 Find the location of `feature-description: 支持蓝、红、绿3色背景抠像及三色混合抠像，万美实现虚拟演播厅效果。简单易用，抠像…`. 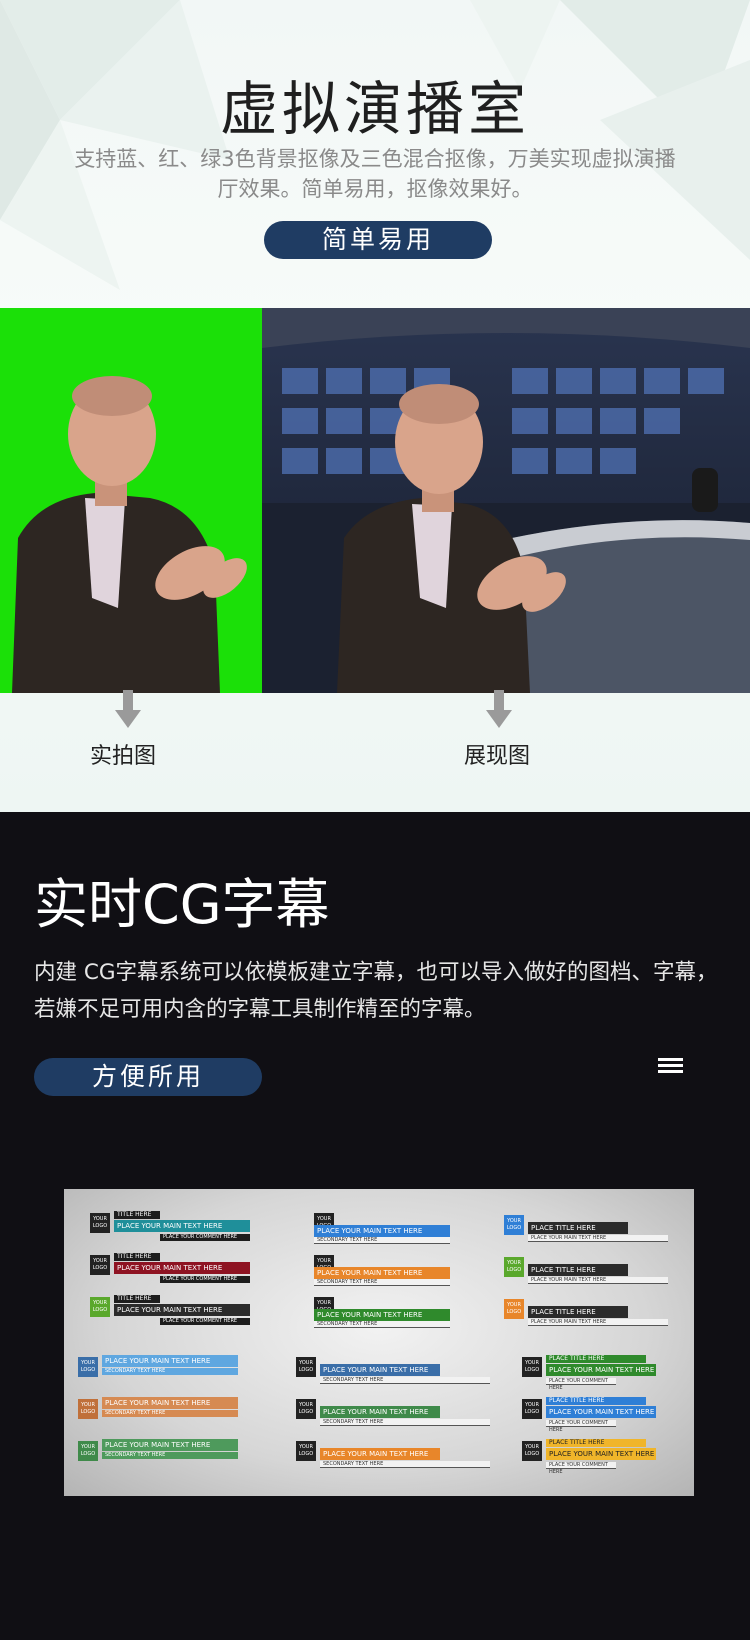

feature-description: 支持蓝、红、绿3色背景抠像及三色混合抠像，万美实现虚拟演播厅效果。简单易用，抠像… is located at coordinates (375, 174).